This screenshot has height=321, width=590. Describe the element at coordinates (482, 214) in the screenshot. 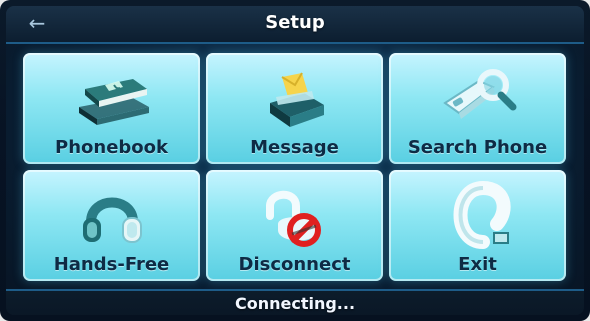

I see `exit-icon` at that location.